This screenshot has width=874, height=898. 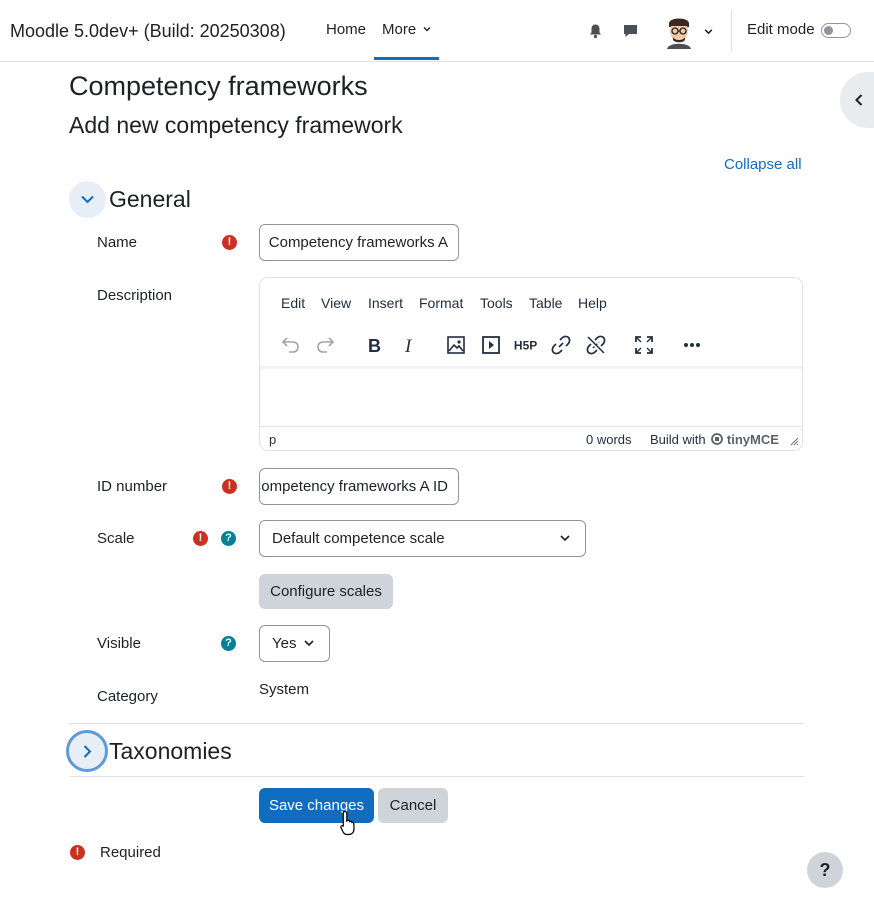 I want to click on name-field-value: Competency frameworks A, so click(x=358, y=242).